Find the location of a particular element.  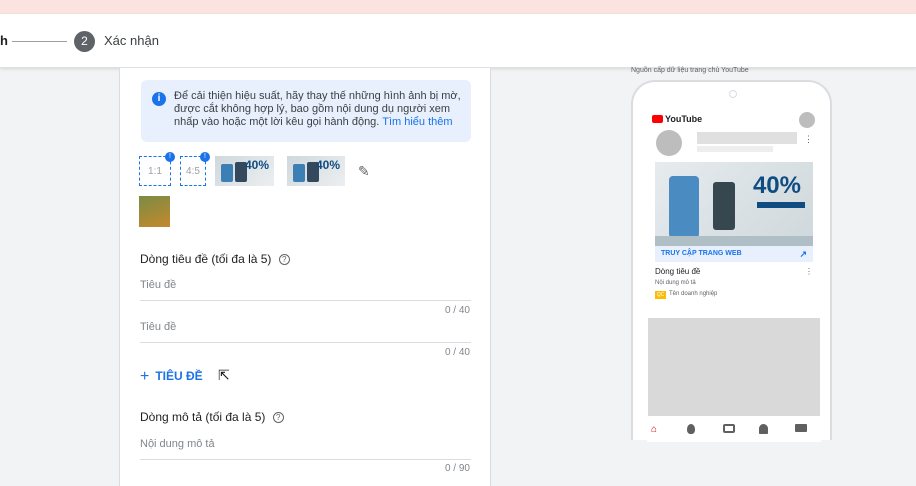

trending-icon is located at coordinates (691, 429).